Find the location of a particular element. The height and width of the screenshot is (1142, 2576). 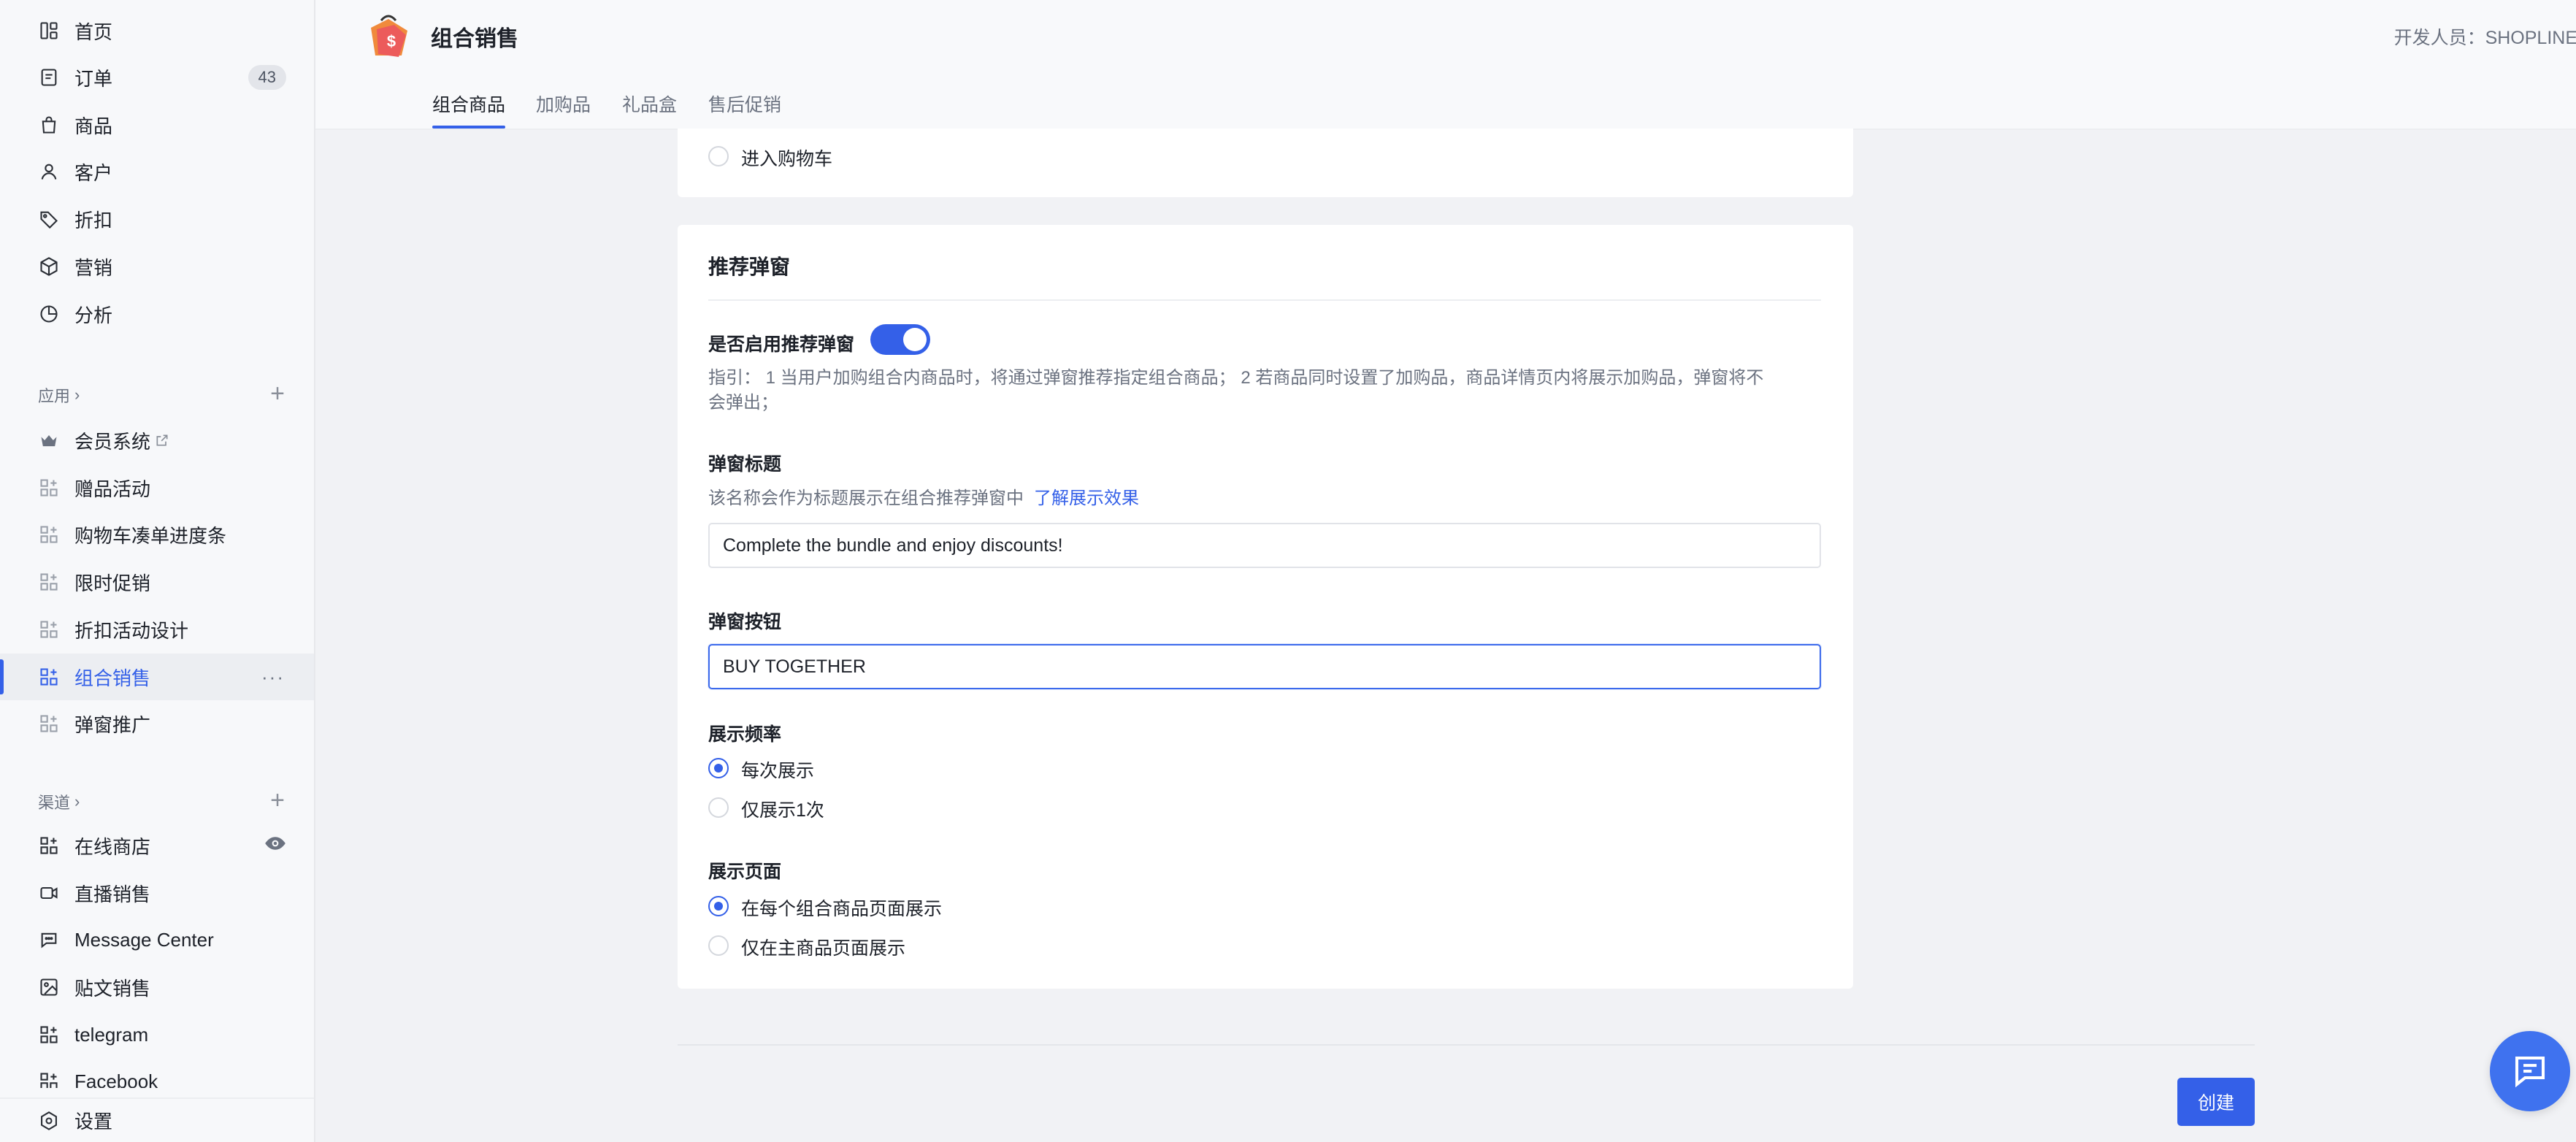

popup-button-label: 弹窗按钮 is located at coordinates (745, 622).